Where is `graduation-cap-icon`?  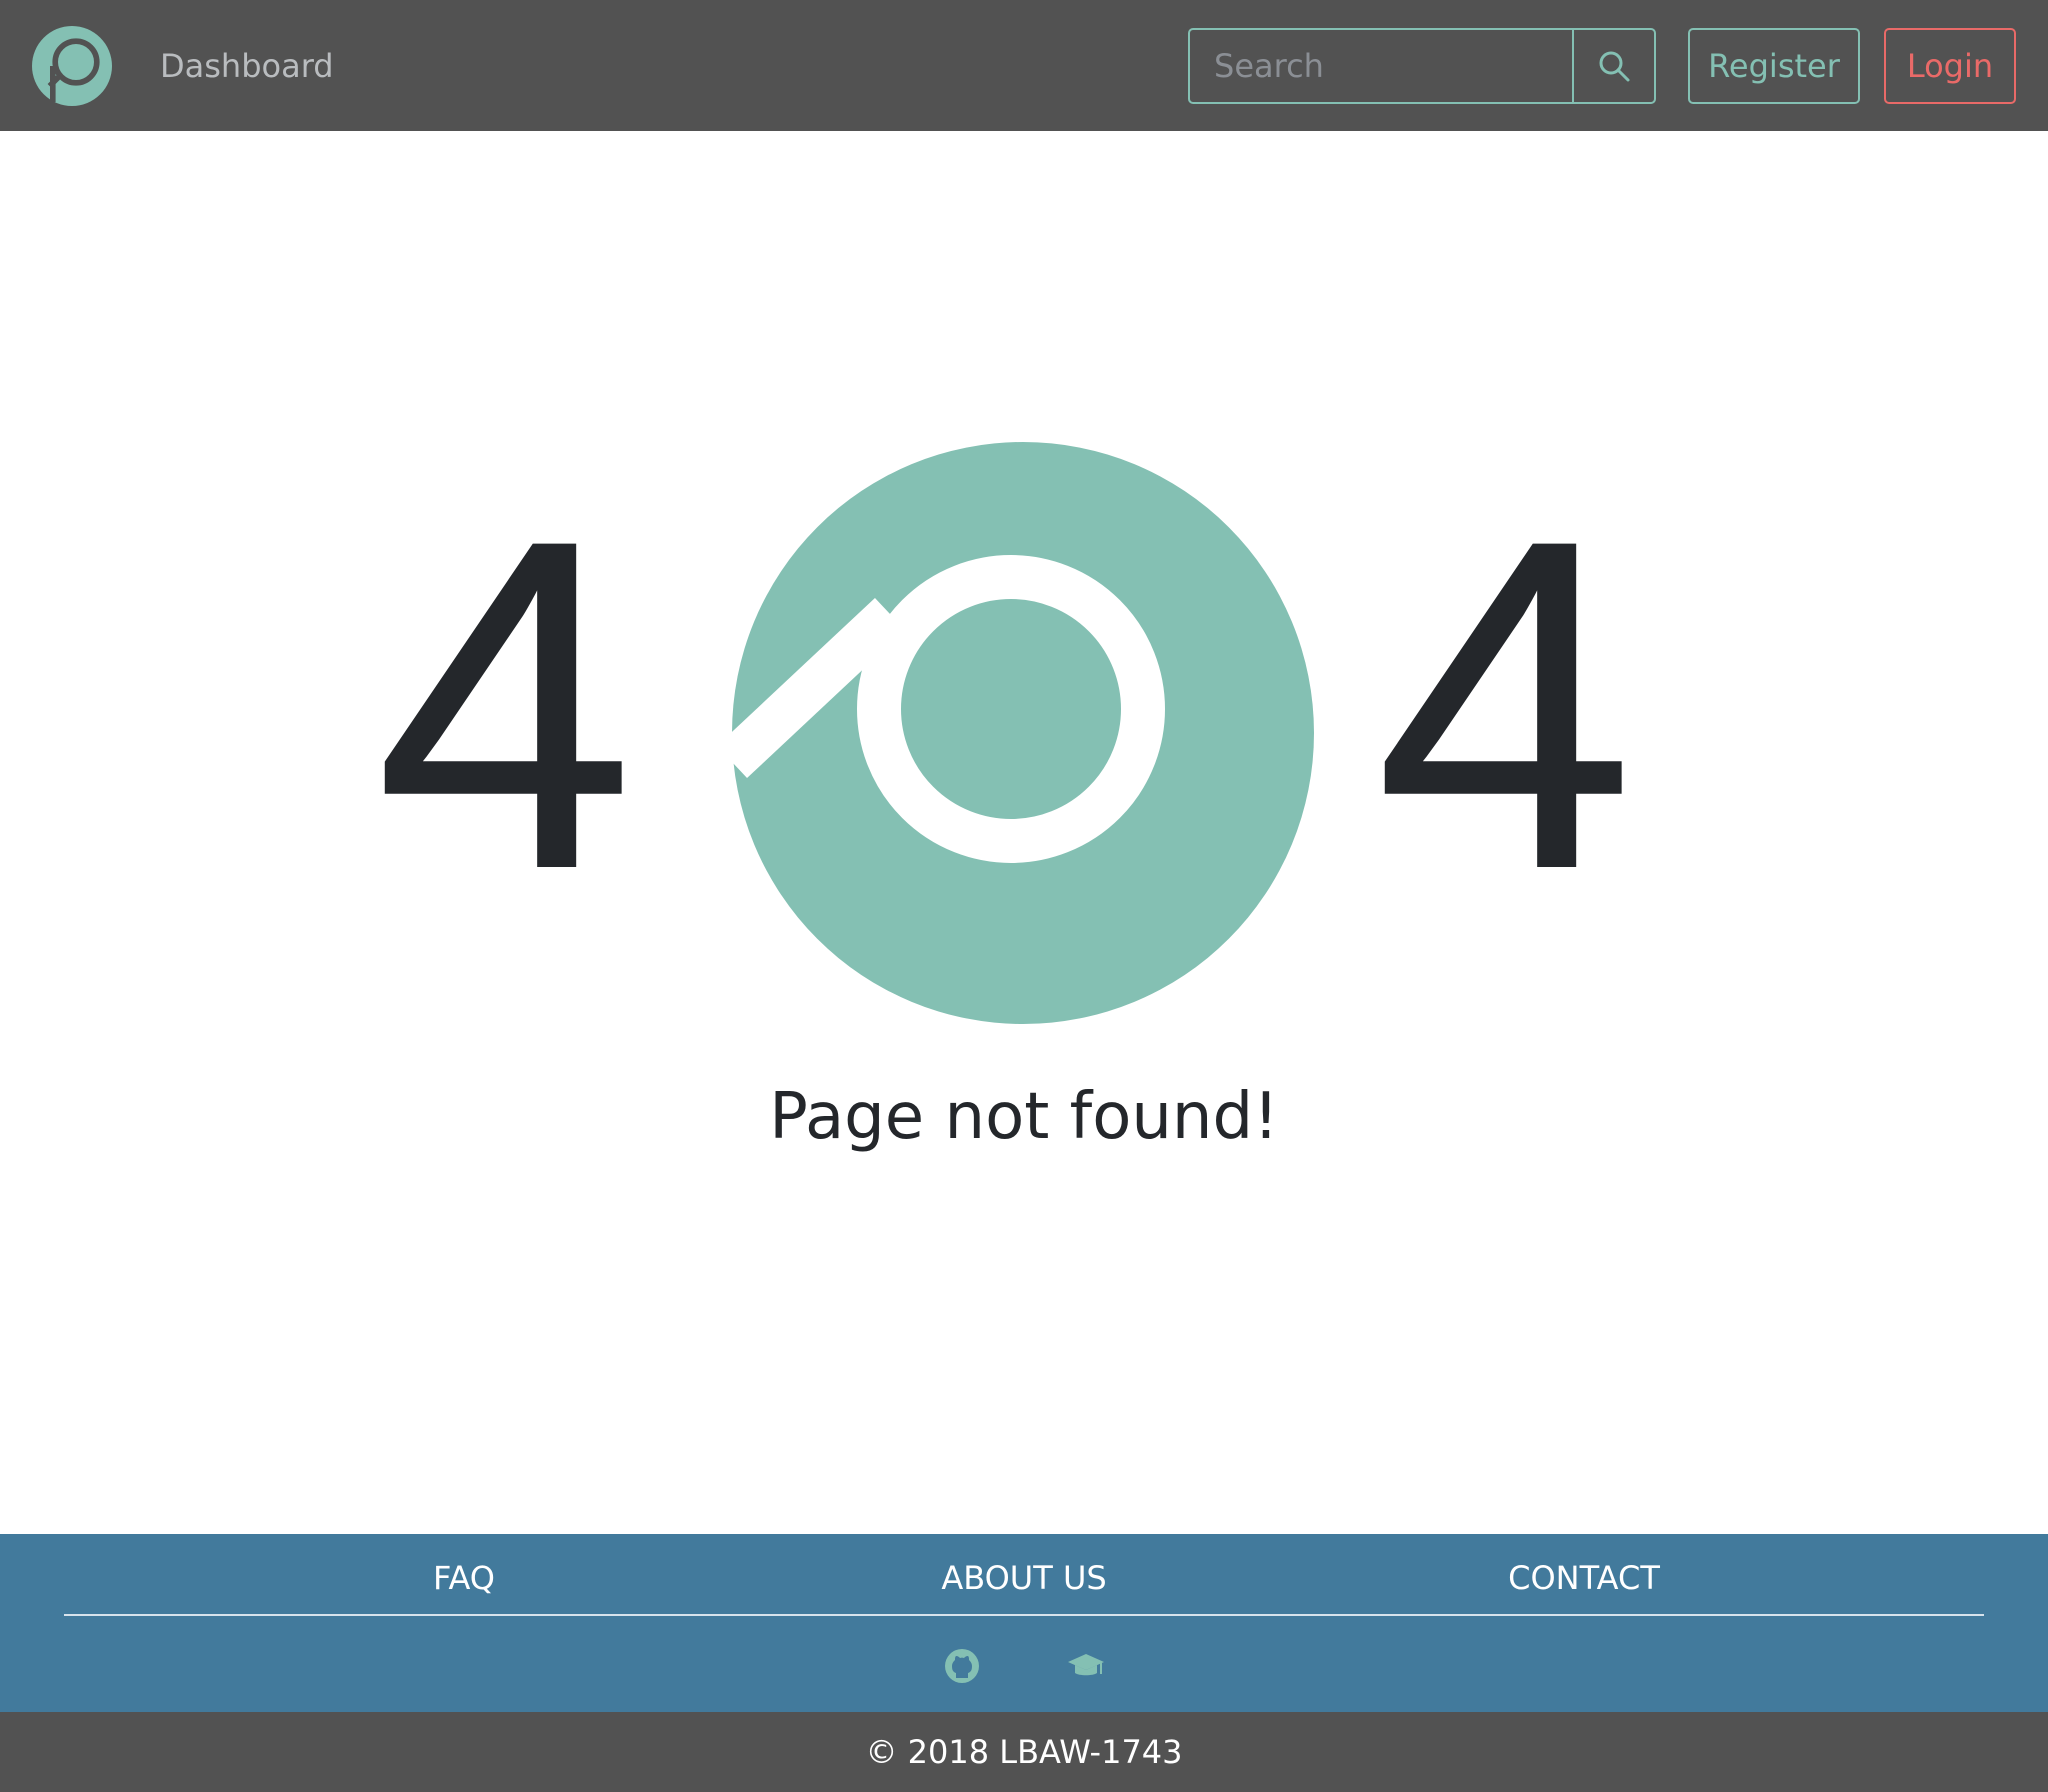 graduation-cap-icon is located at coordinates (1086, 1666).